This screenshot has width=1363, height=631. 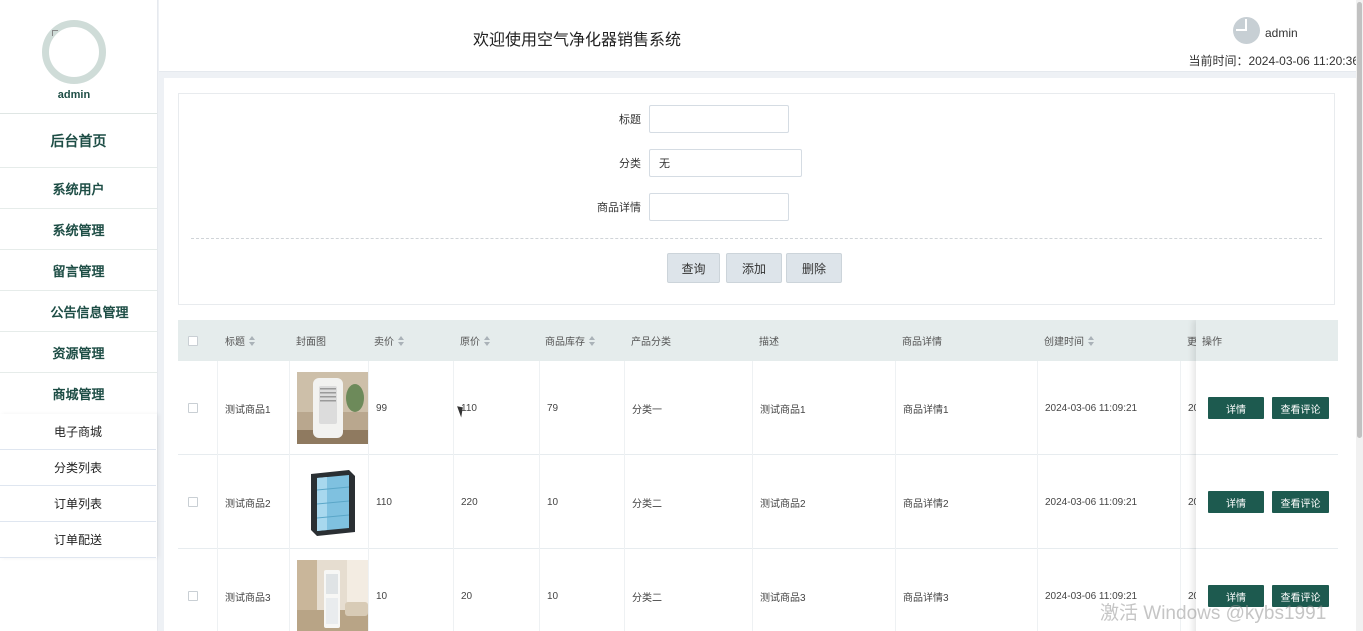 I want to click on sidebar-item-resources: 资源管理, so click(x=78, y=352).